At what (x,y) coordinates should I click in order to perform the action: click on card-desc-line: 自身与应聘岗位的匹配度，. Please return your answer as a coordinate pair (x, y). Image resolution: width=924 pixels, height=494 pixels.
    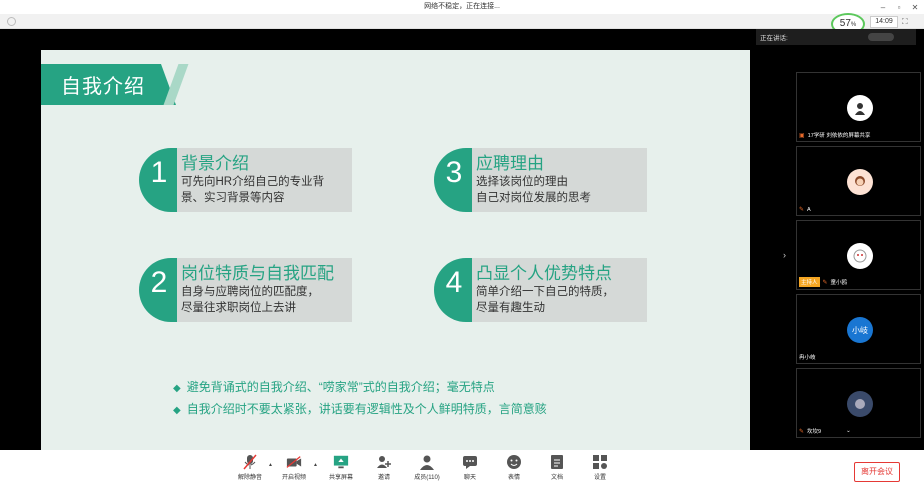
    Looking at the image, I should click on (250, 292).